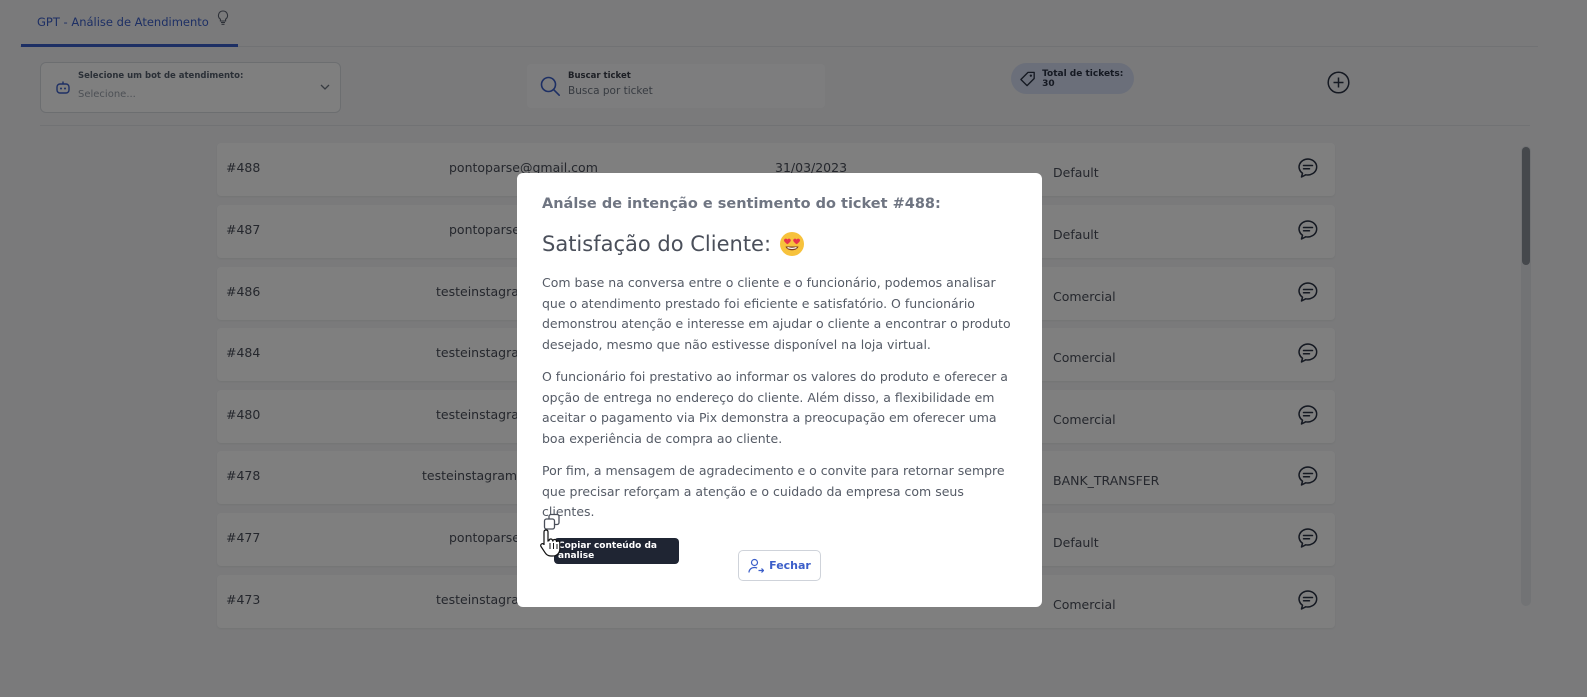  What do you see at coordinates (550, 543) in the screenshot?
I see `pointer-cursor-icon` at bounding box center [550, 543].